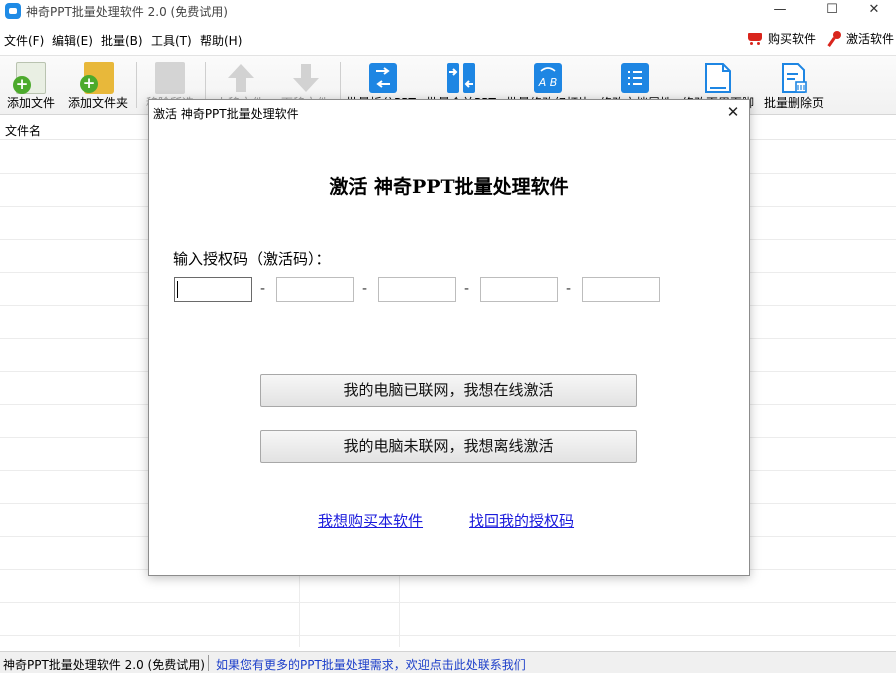 The height and width of the screenshot is (673, 896). What do you see at coordinates (31, 103) in the screenshot?
I see `add-file-label: 添加文件` at bounding box center [31, 103].